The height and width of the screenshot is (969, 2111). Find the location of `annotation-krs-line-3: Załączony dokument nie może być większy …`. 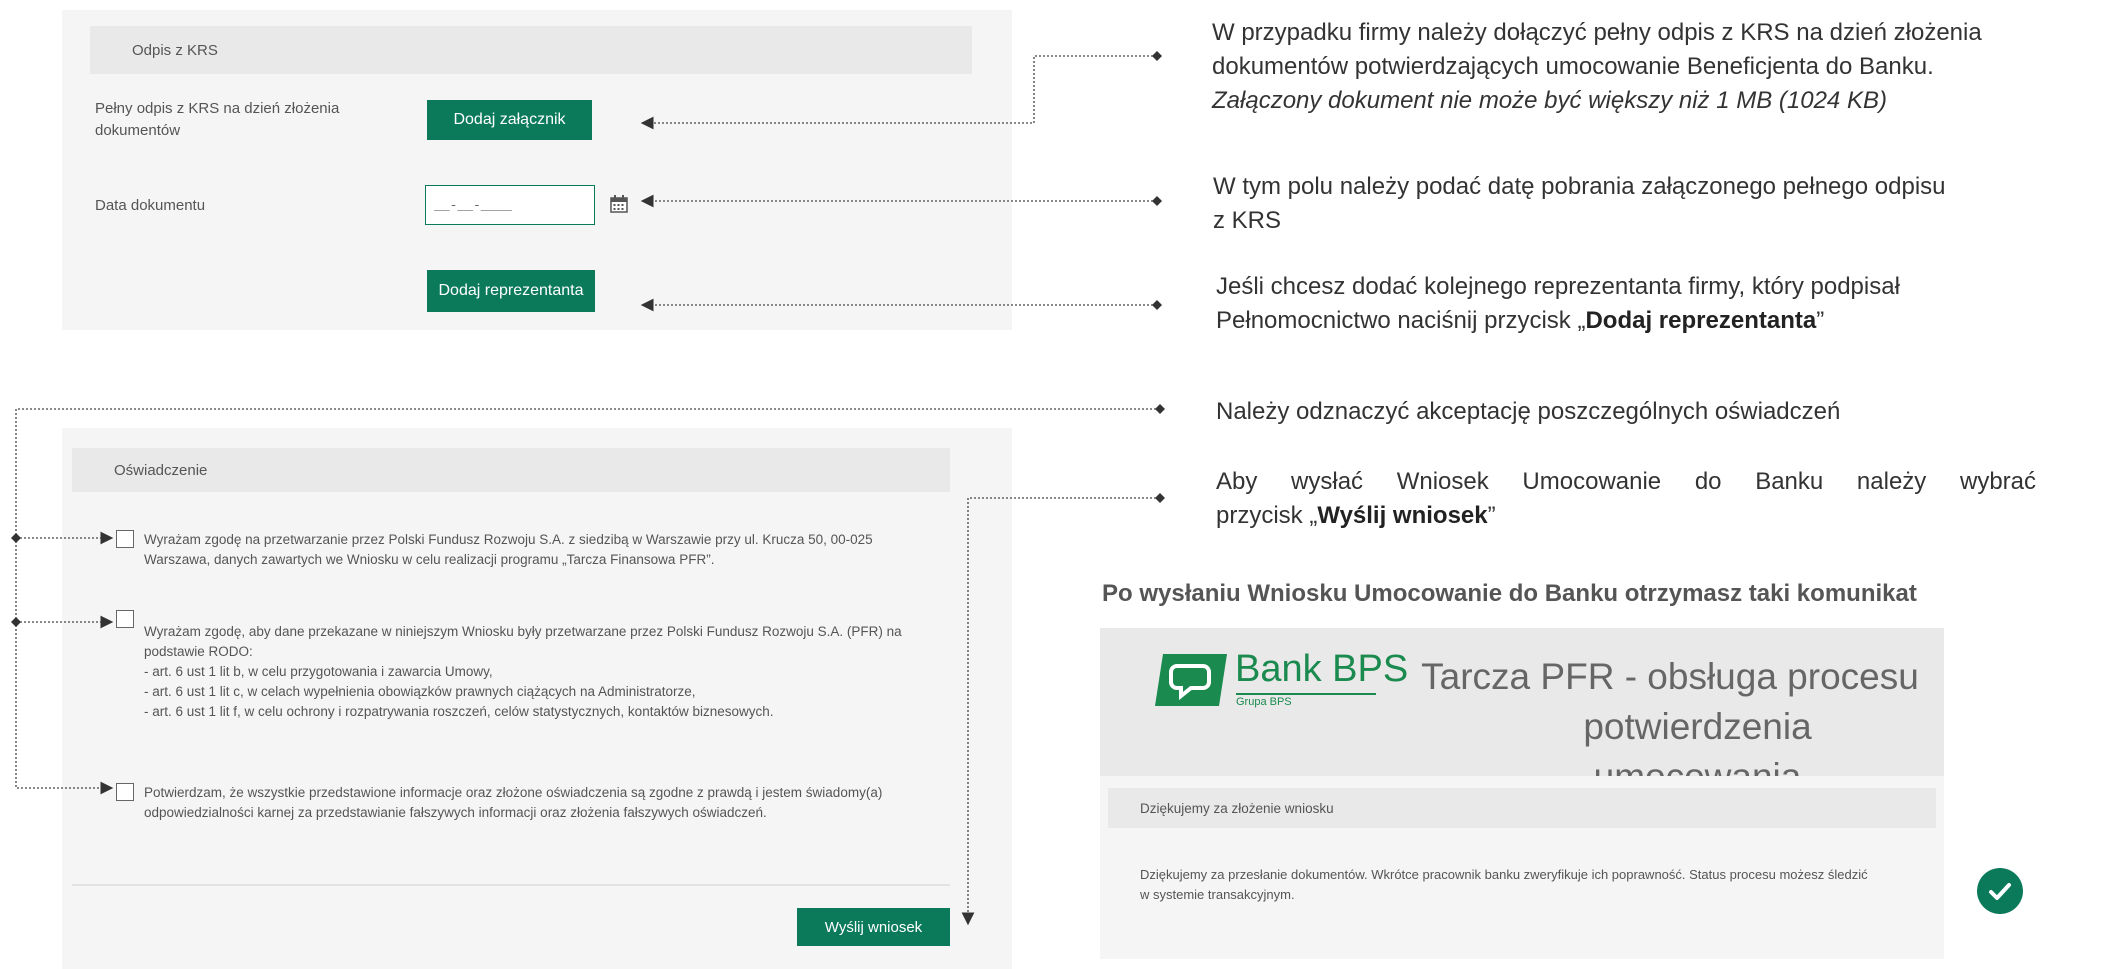

annotation-krs-line-3: Załączony dokument nie może być większy … is located at coordinates (1549, 100).